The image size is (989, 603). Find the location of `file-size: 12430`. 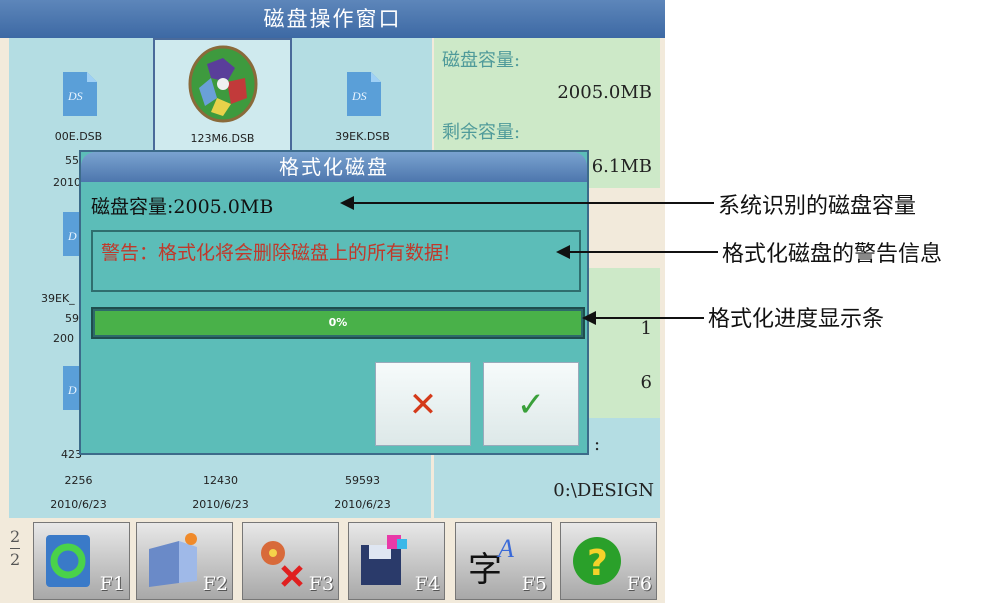

file-size: 12430 is located at coordinates (220, 480).